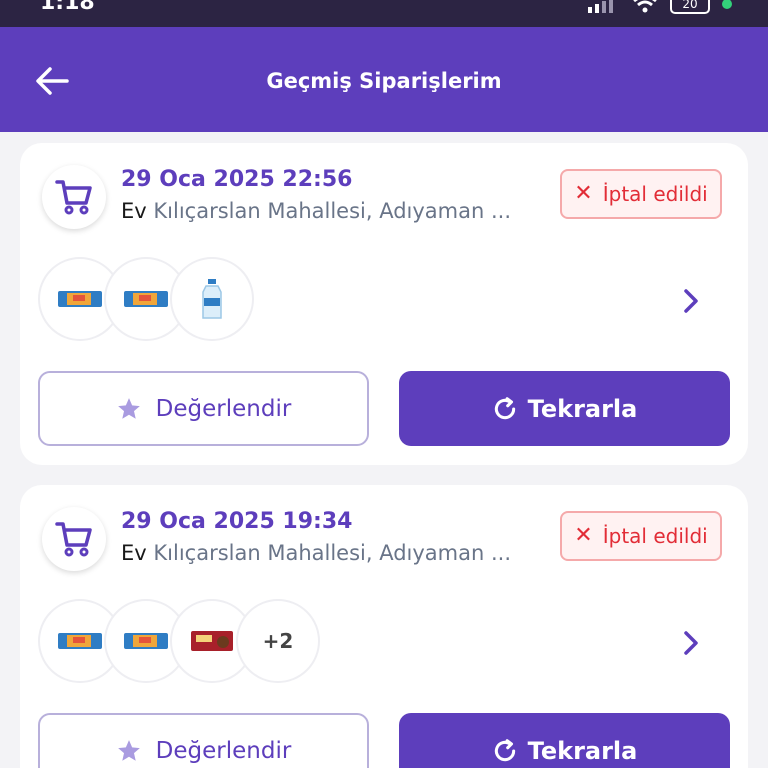 Image resolution: width=768 pixels, height=768 pixels. I want to click on order-date: 29 Oca 2025 22:56, so click(237, 179).